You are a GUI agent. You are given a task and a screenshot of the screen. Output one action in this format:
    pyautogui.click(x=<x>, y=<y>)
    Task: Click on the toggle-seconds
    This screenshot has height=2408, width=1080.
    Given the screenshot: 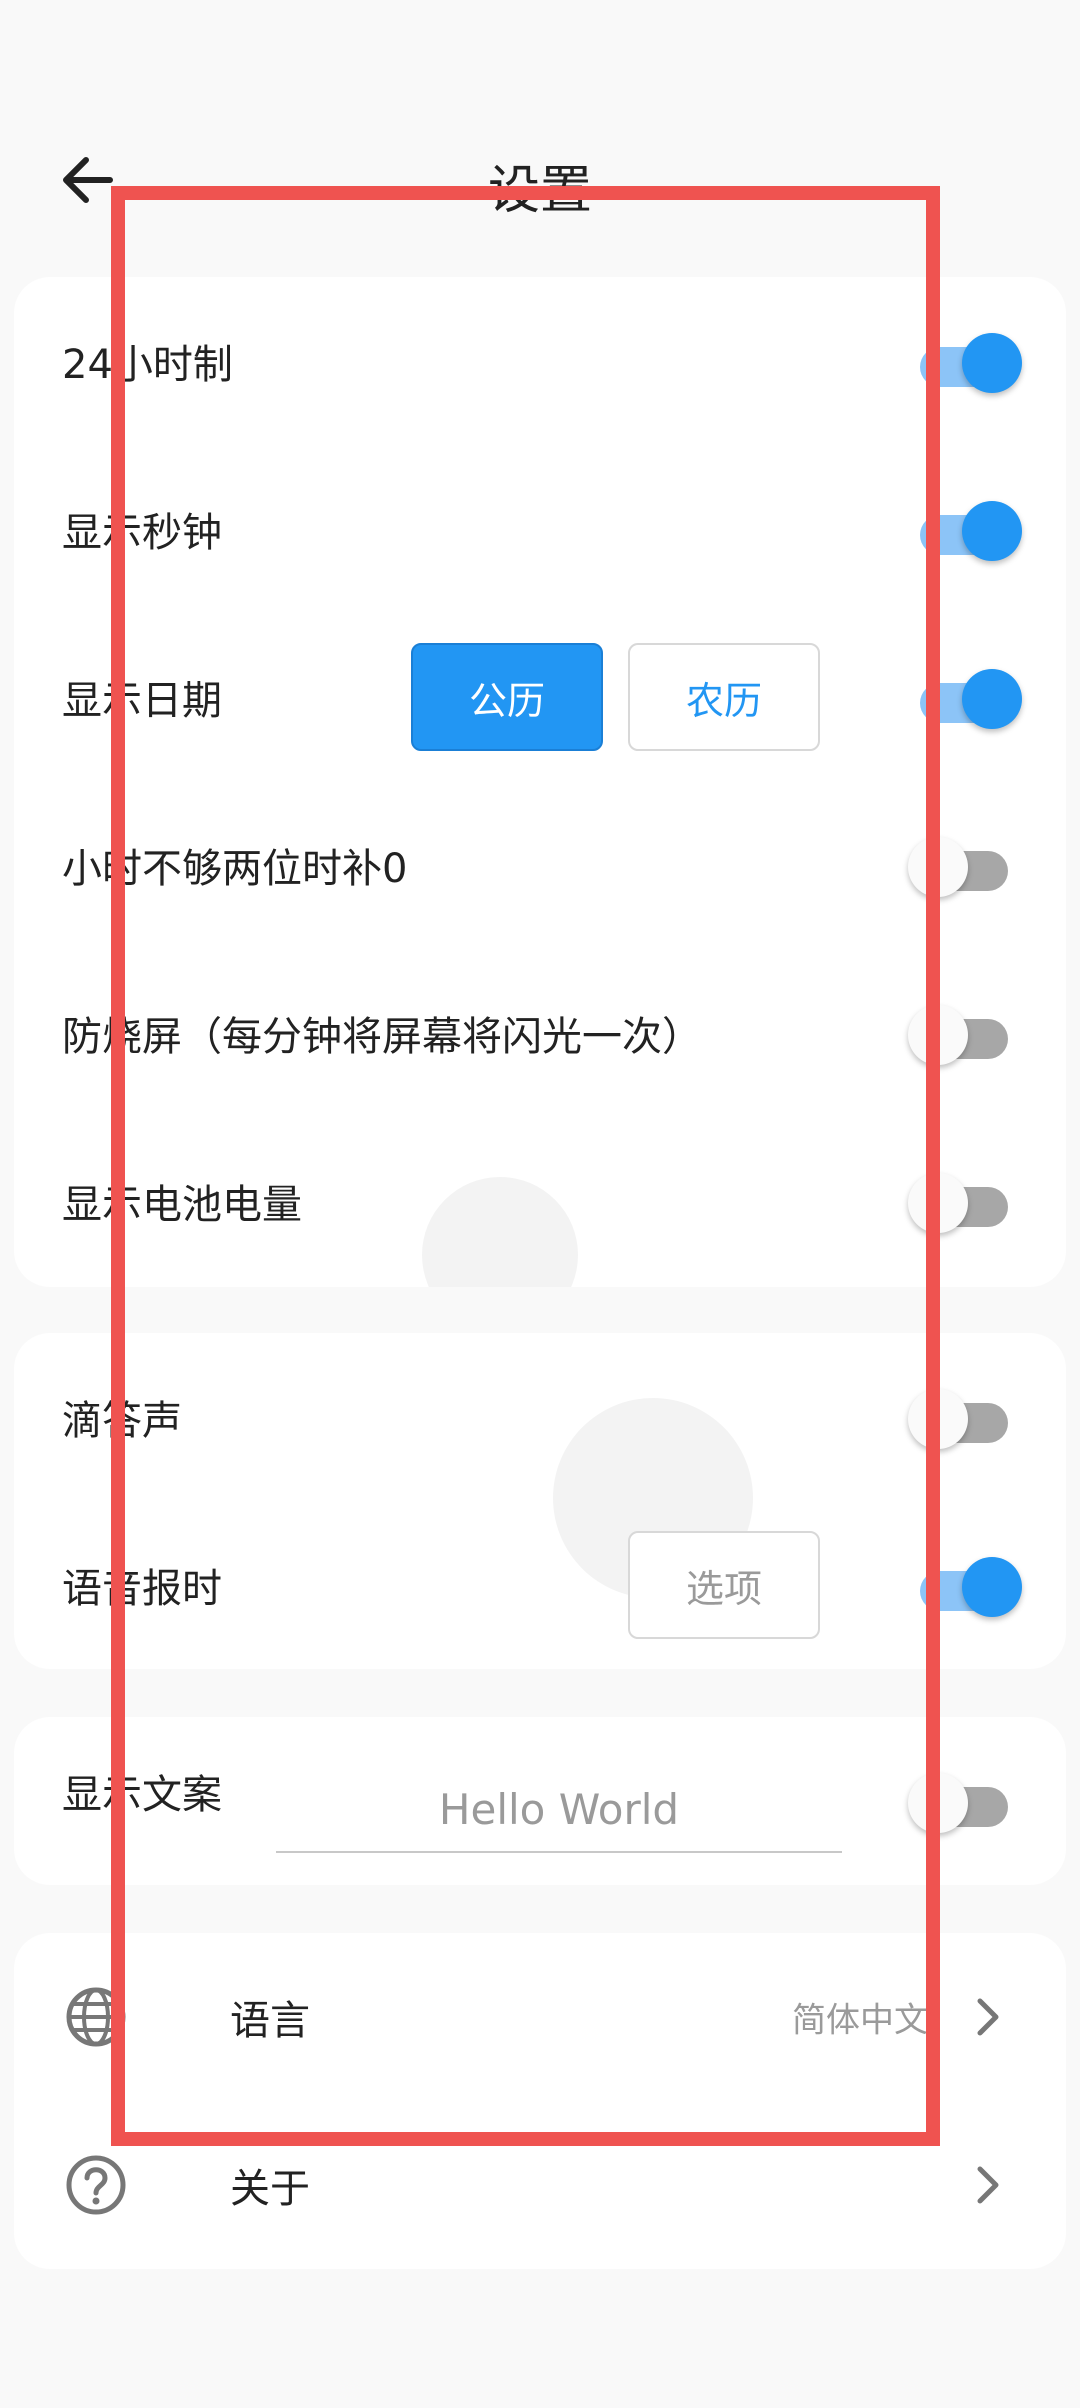 What is the action you would take?
    pyautogui.click(x=966, y=530)
    